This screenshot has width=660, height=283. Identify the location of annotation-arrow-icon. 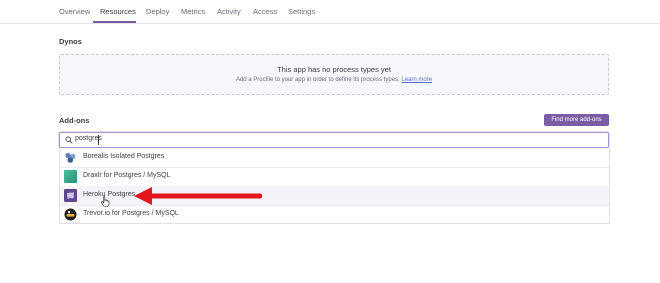
(198, 196).